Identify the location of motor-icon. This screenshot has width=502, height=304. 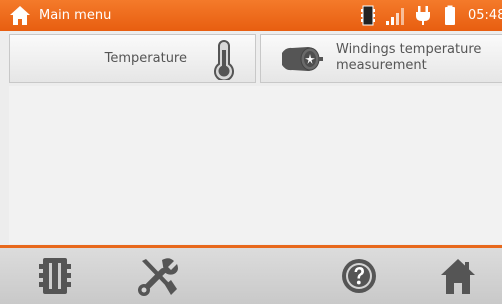
(302, 59).